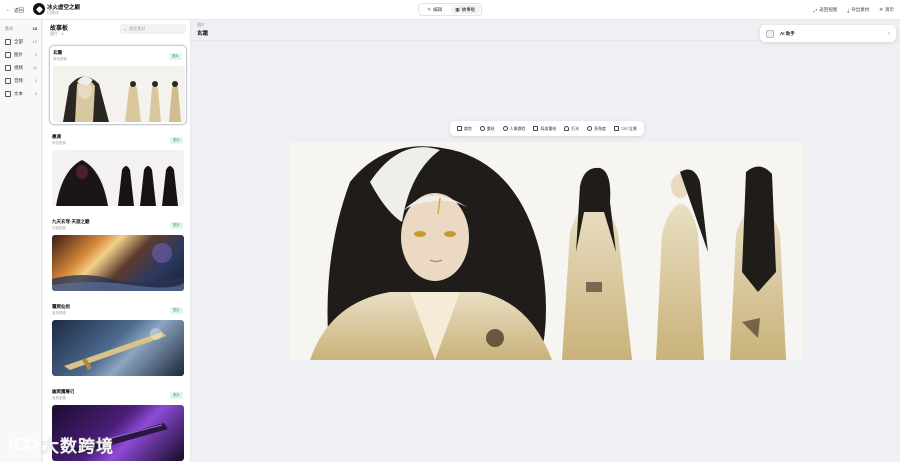  I want to click on panorama-button: 720°全景, so click(625, 128).